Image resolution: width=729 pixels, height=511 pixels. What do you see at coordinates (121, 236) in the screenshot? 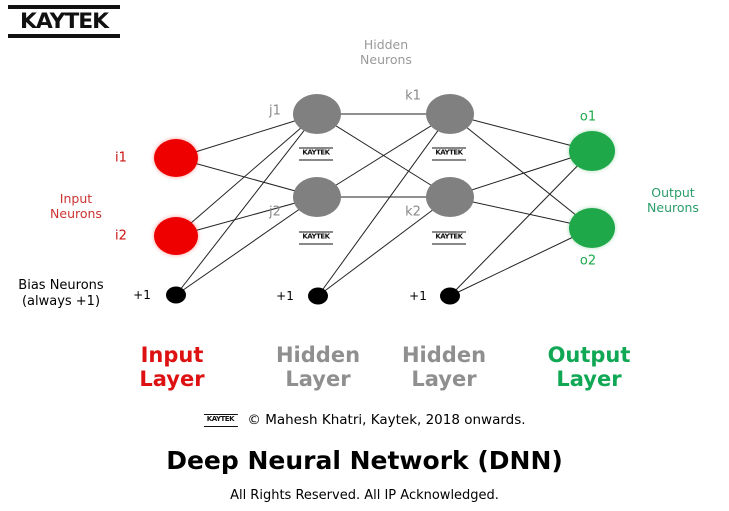
I see `neuron-label-i2: i2` at bounding box center [121, 236].